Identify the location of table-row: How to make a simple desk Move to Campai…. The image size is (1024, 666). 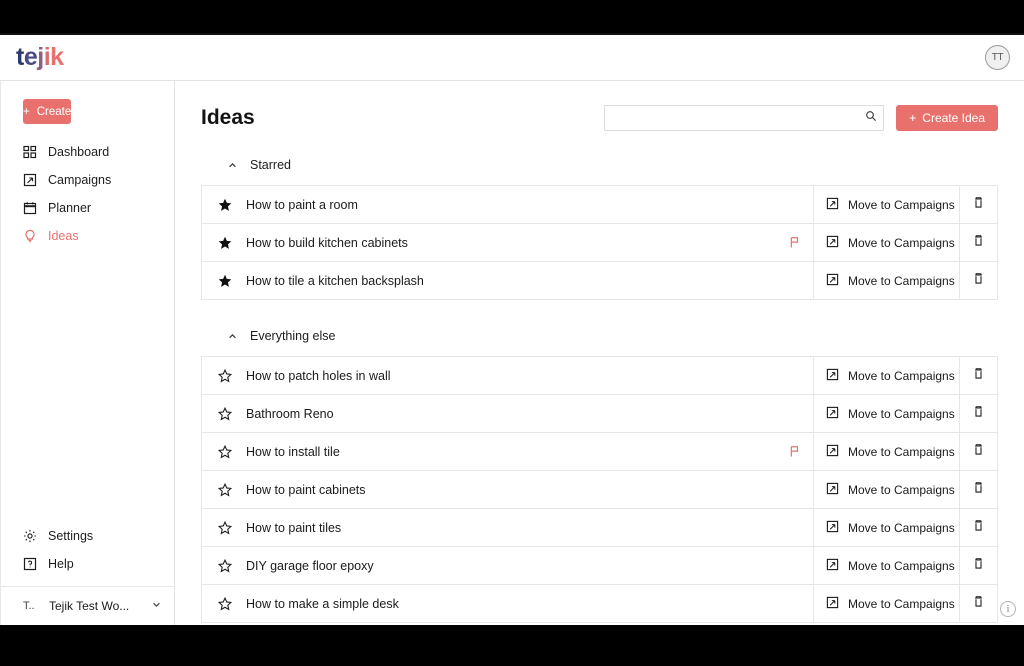
(599, 604).